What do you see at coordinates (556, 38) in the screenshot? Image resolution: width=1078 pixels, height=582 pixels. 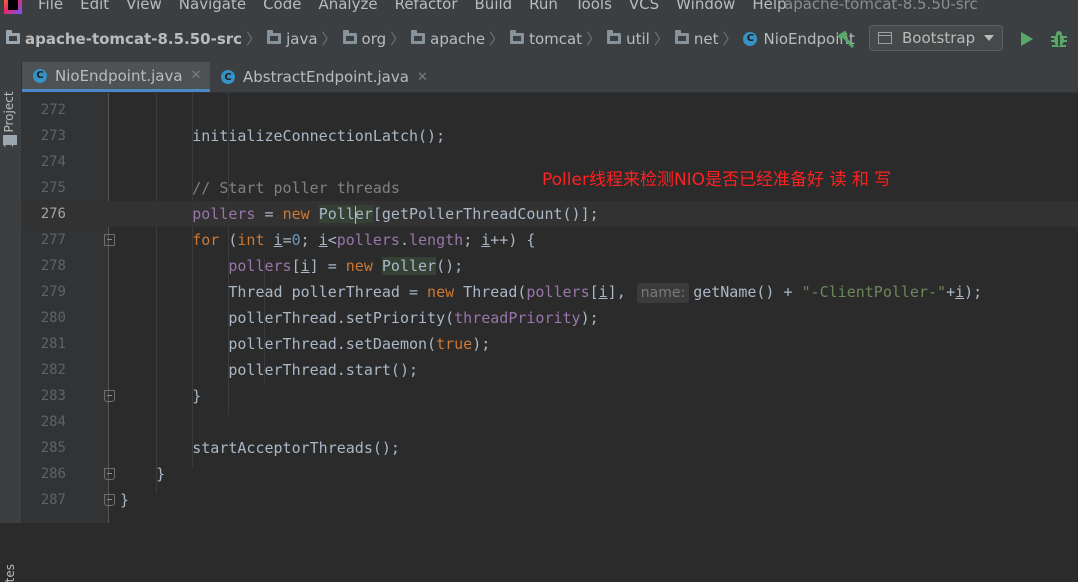 I see `breadcrumb-label: tomcat` at bounding box center [556, 38].